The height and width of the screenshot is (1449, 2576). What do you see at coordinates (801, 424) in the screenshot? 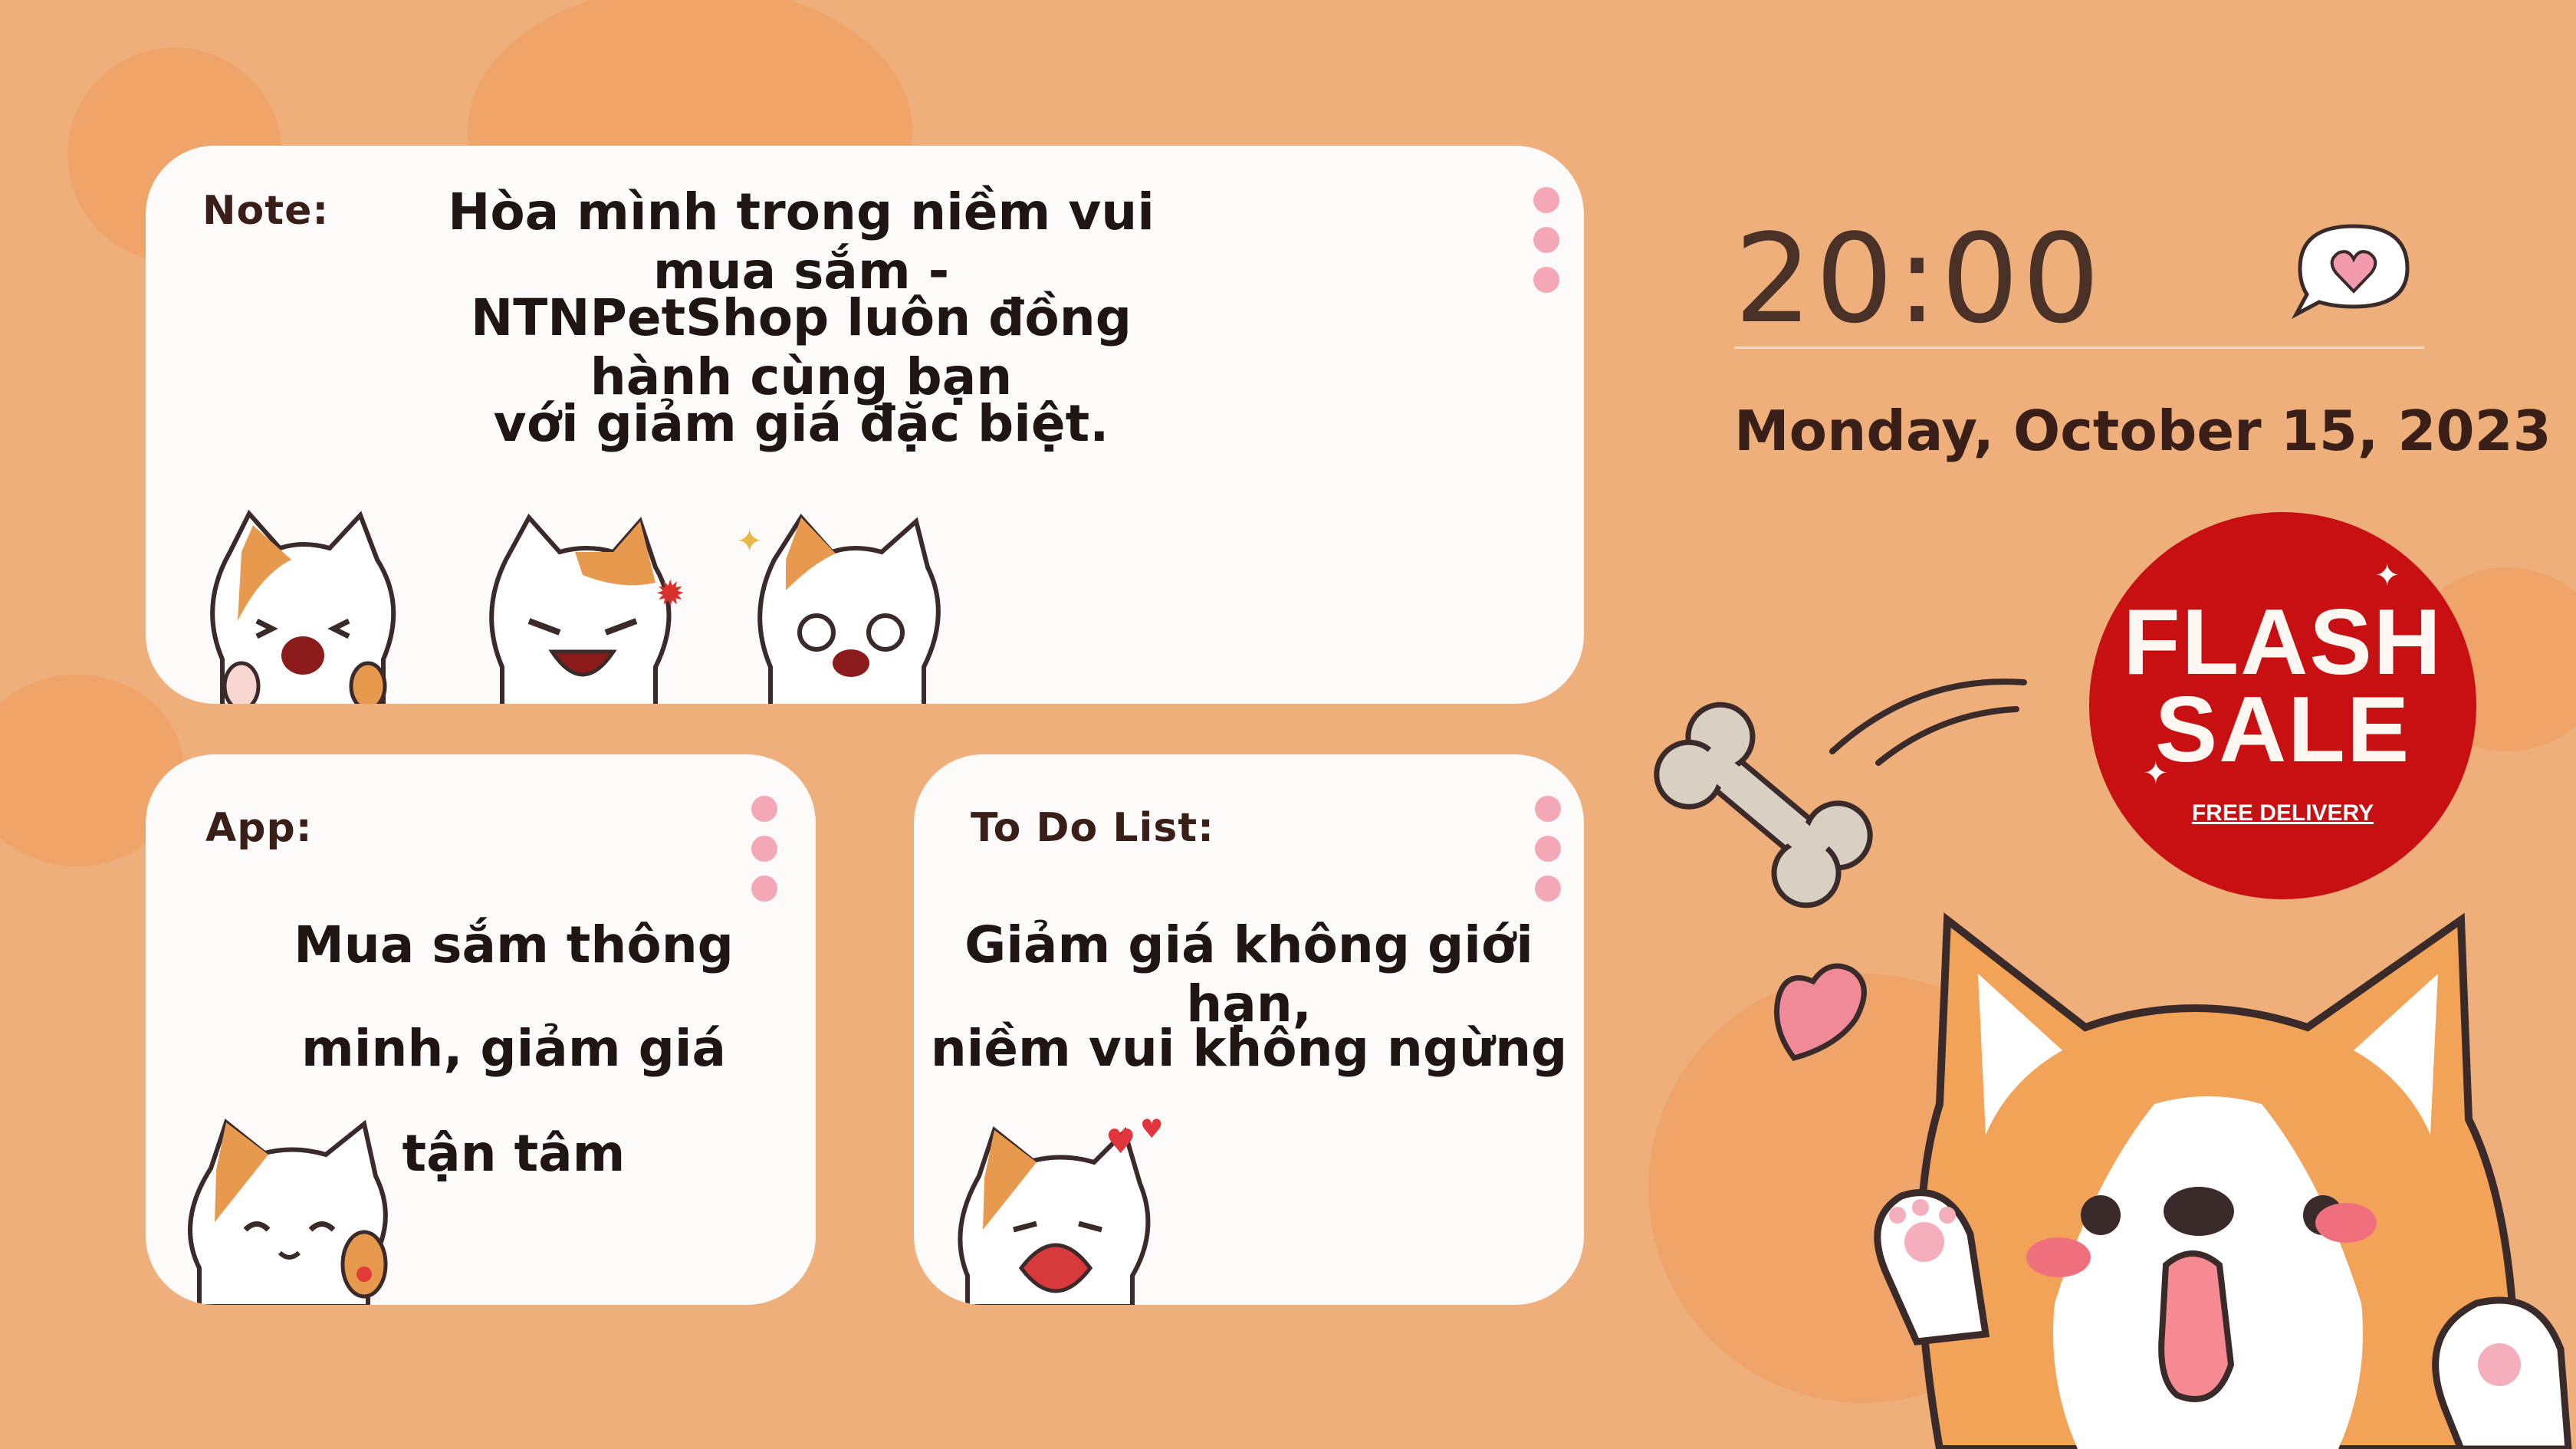
I see `note-line: với giảm giá đặc biệt.` at bounding box center [801, 424].